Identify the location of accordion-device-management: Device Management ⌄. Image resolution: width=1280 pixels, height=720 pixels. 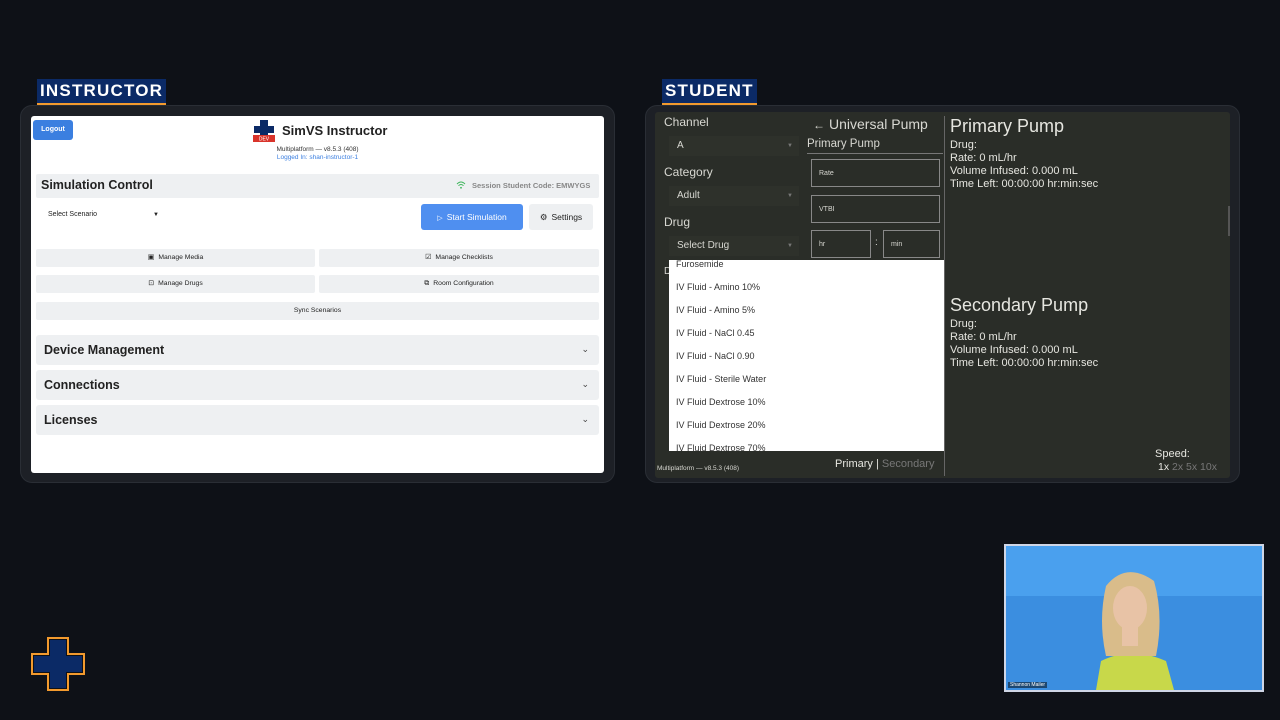
(317, 350).